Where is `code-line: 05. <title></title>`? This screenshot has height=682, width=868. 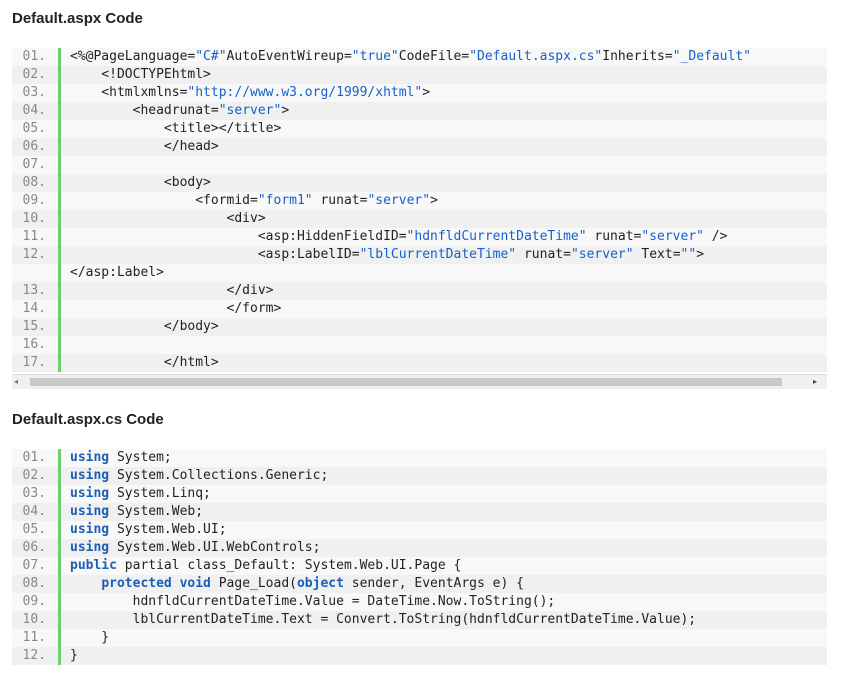 code-line: 05. <title></title> is located at coordinates (419, 129).